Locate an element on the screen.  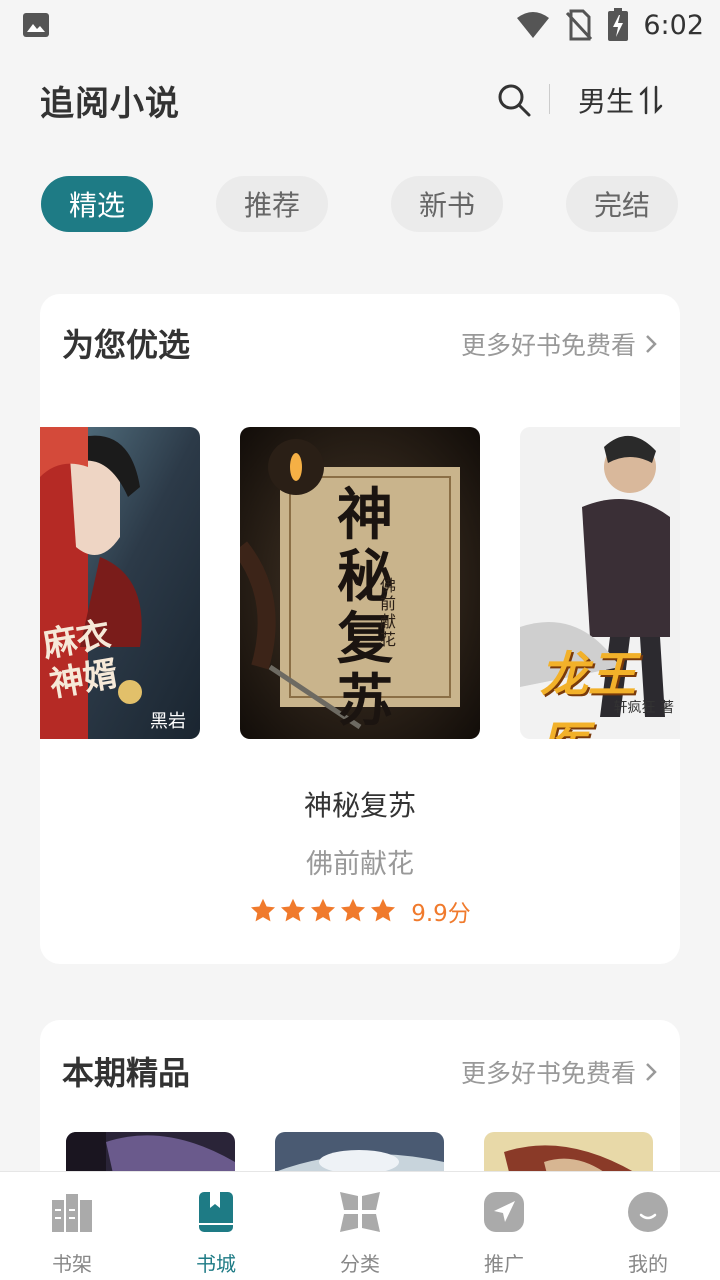
quality-more-label: 更多好书免费看 is located at coordinates (548, 1073).